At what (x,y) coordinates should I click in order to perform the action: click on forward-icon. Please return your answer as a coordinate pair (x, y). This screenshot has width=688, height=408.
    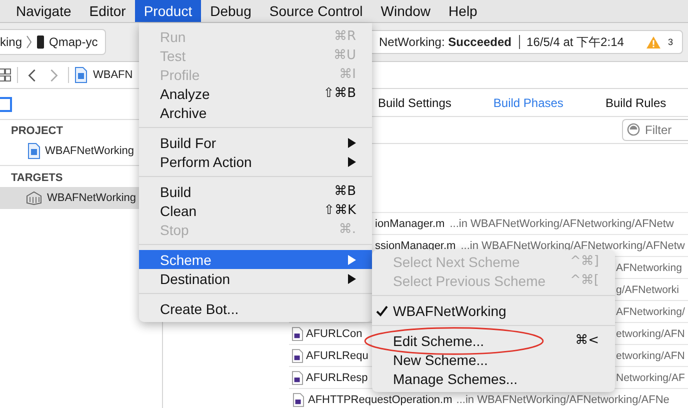
    Looking at the image, I should click on (54, 75).